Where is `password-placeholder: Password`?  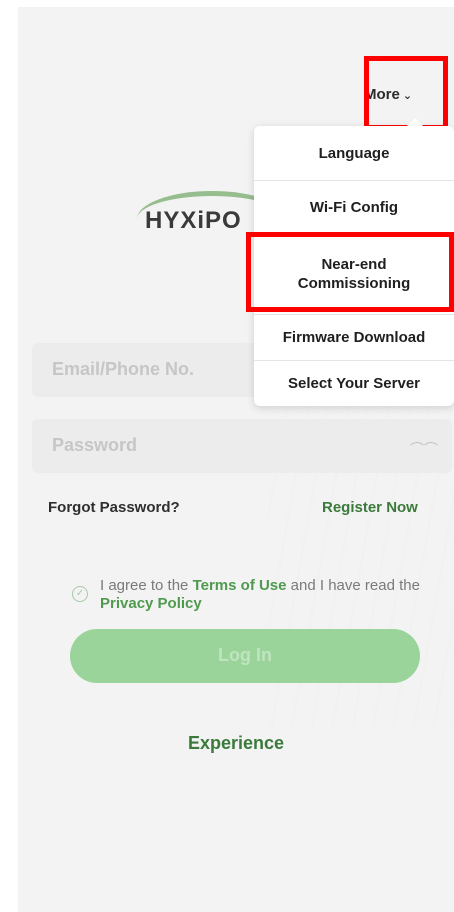 password-placeholder: Password is located at coordinates (95, 445).